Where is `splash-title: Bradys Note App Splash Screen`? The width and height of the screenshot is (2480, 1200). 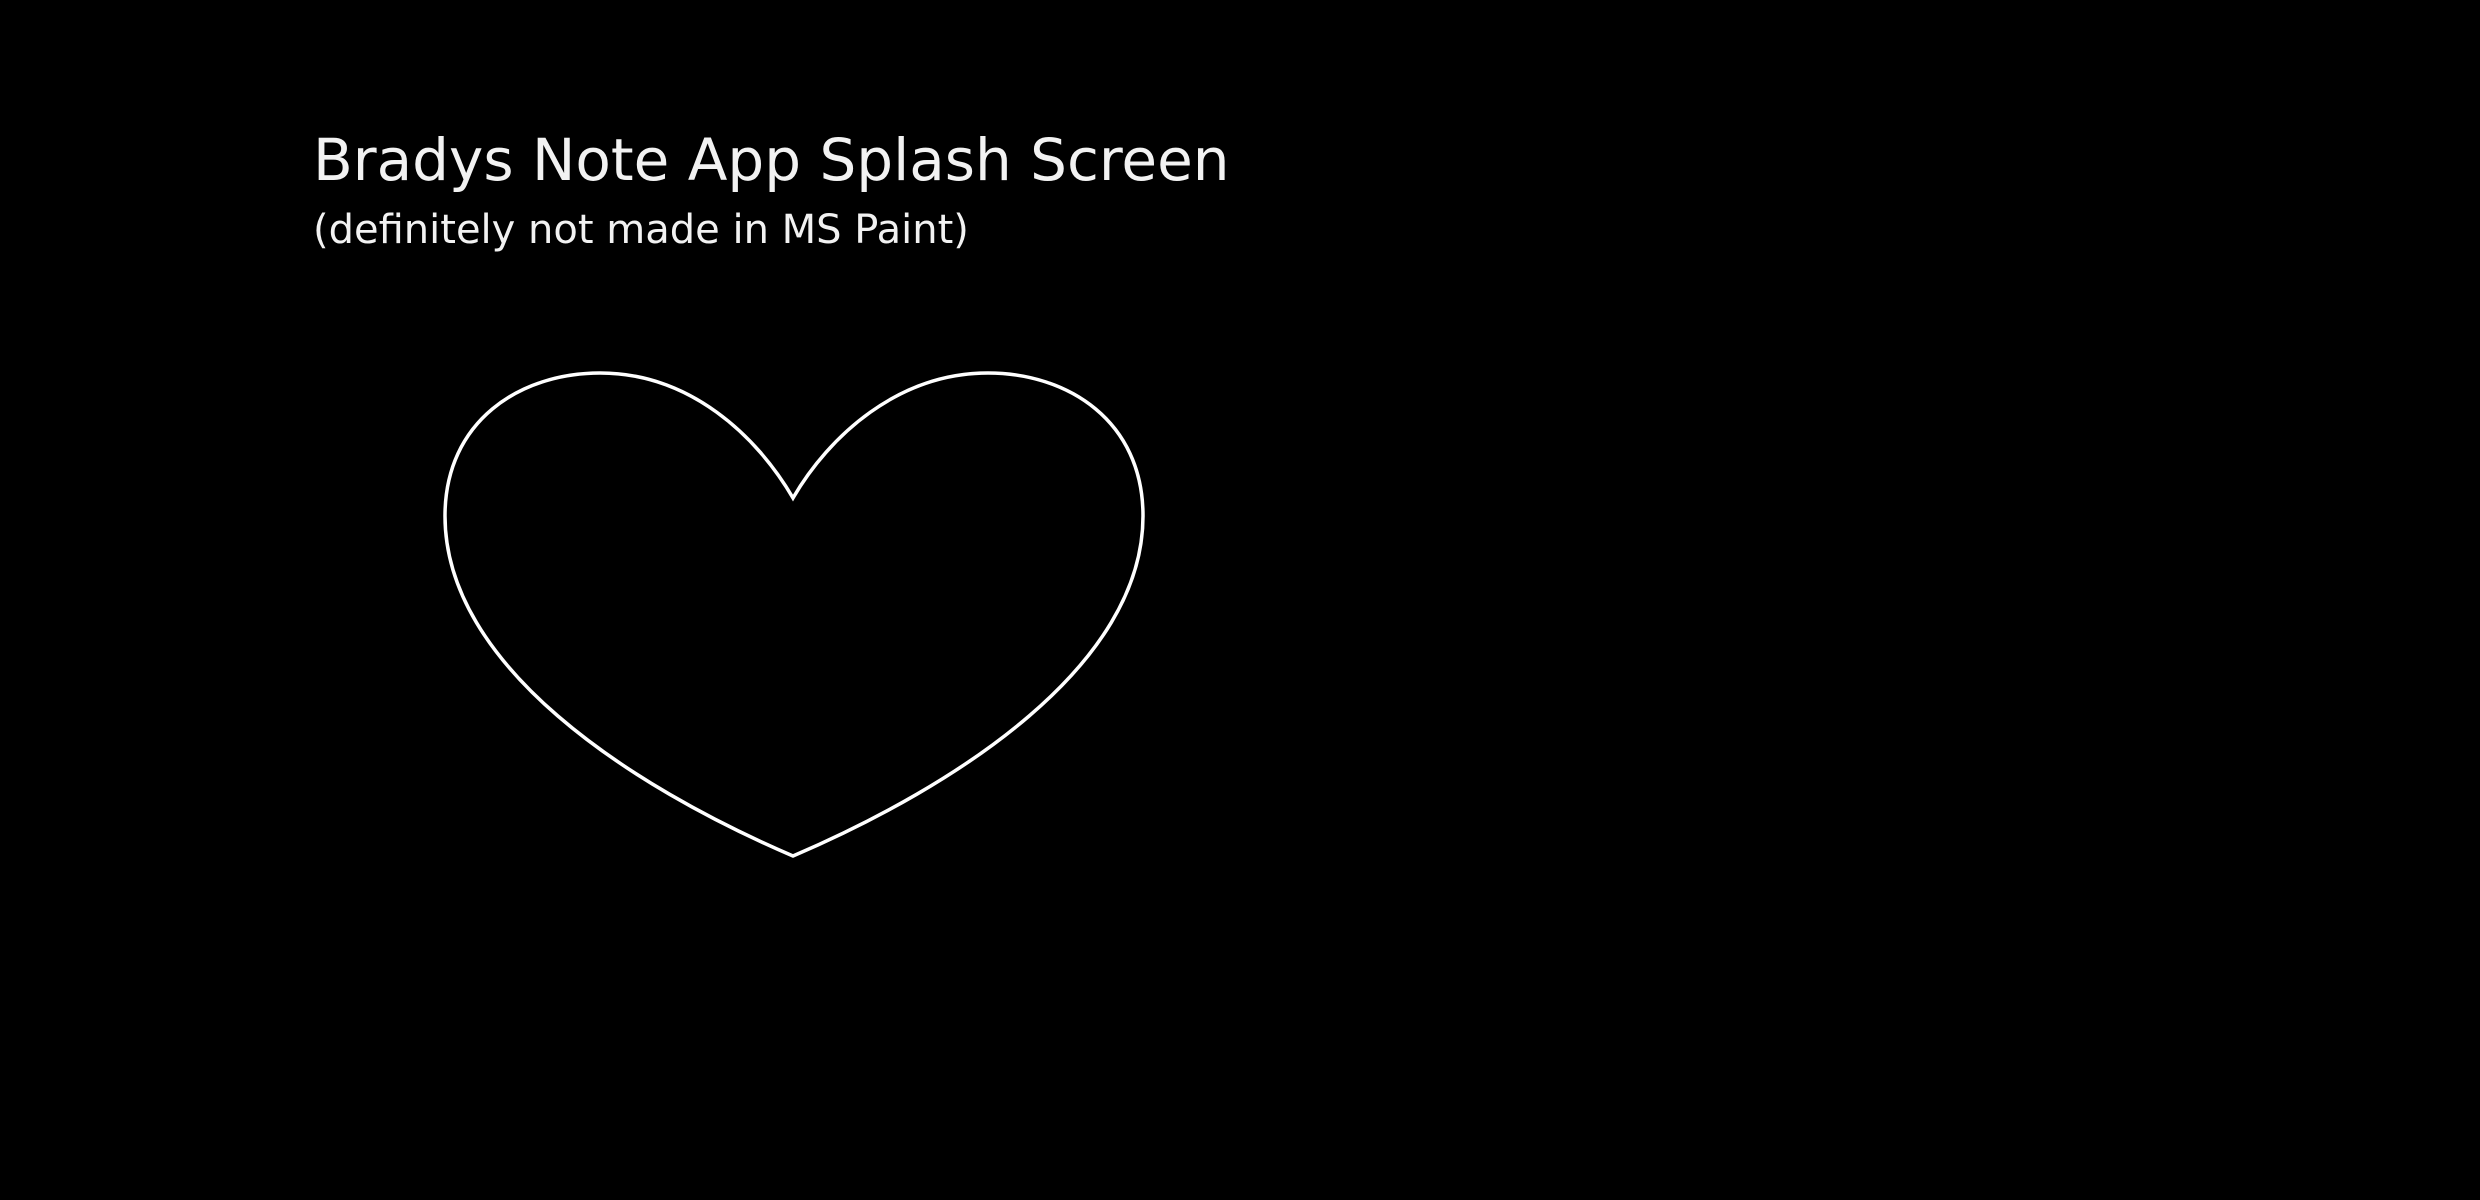 splash-title: Bradys Note App Splash Screen is located at coordinates (771, 160).